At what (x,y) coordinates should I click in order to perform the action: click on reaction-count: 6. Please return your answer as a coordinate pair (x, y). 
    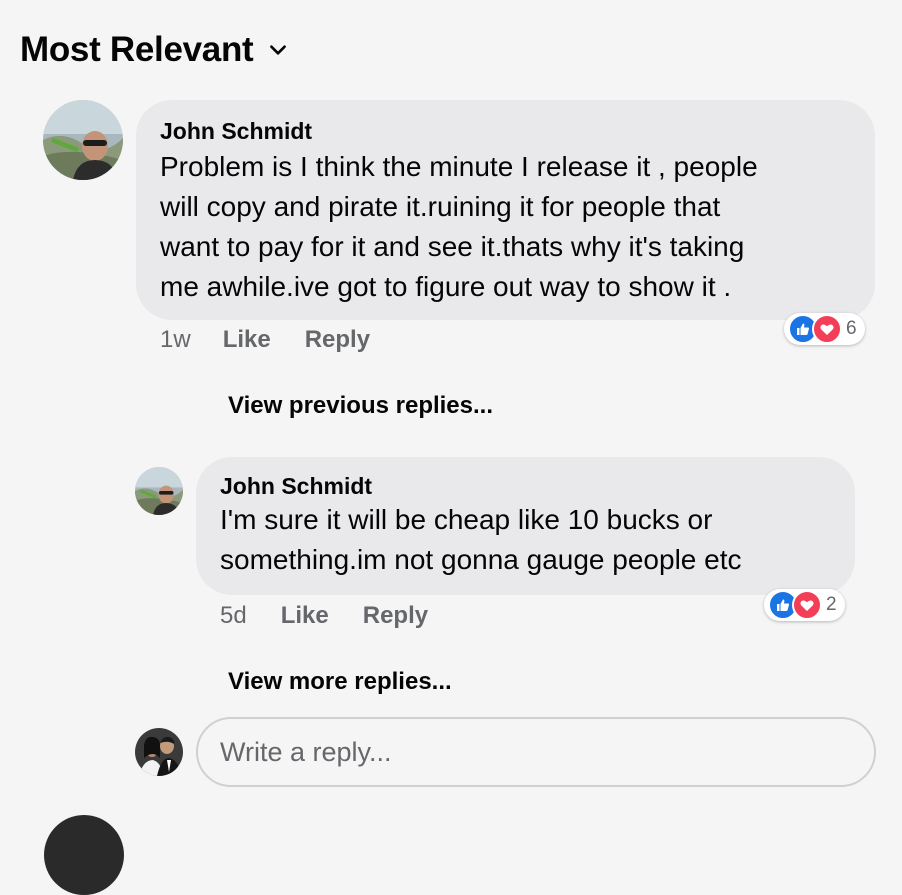
    Looking at the image, I should click on (851, 328).